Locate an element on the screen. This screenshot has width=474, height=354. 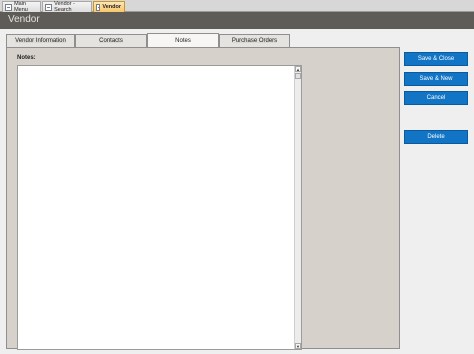
form-title: Vendor is located at coordinates (24, 19).